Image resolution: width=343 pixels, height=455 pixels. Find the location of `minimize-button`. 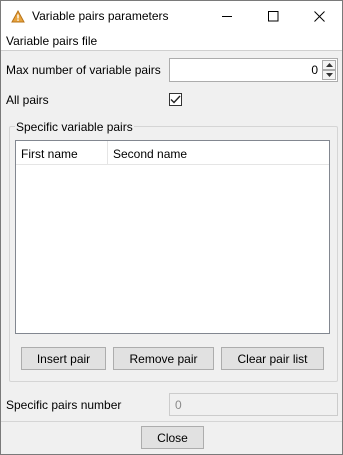

minimize-button is located at coordinates (227, 16).